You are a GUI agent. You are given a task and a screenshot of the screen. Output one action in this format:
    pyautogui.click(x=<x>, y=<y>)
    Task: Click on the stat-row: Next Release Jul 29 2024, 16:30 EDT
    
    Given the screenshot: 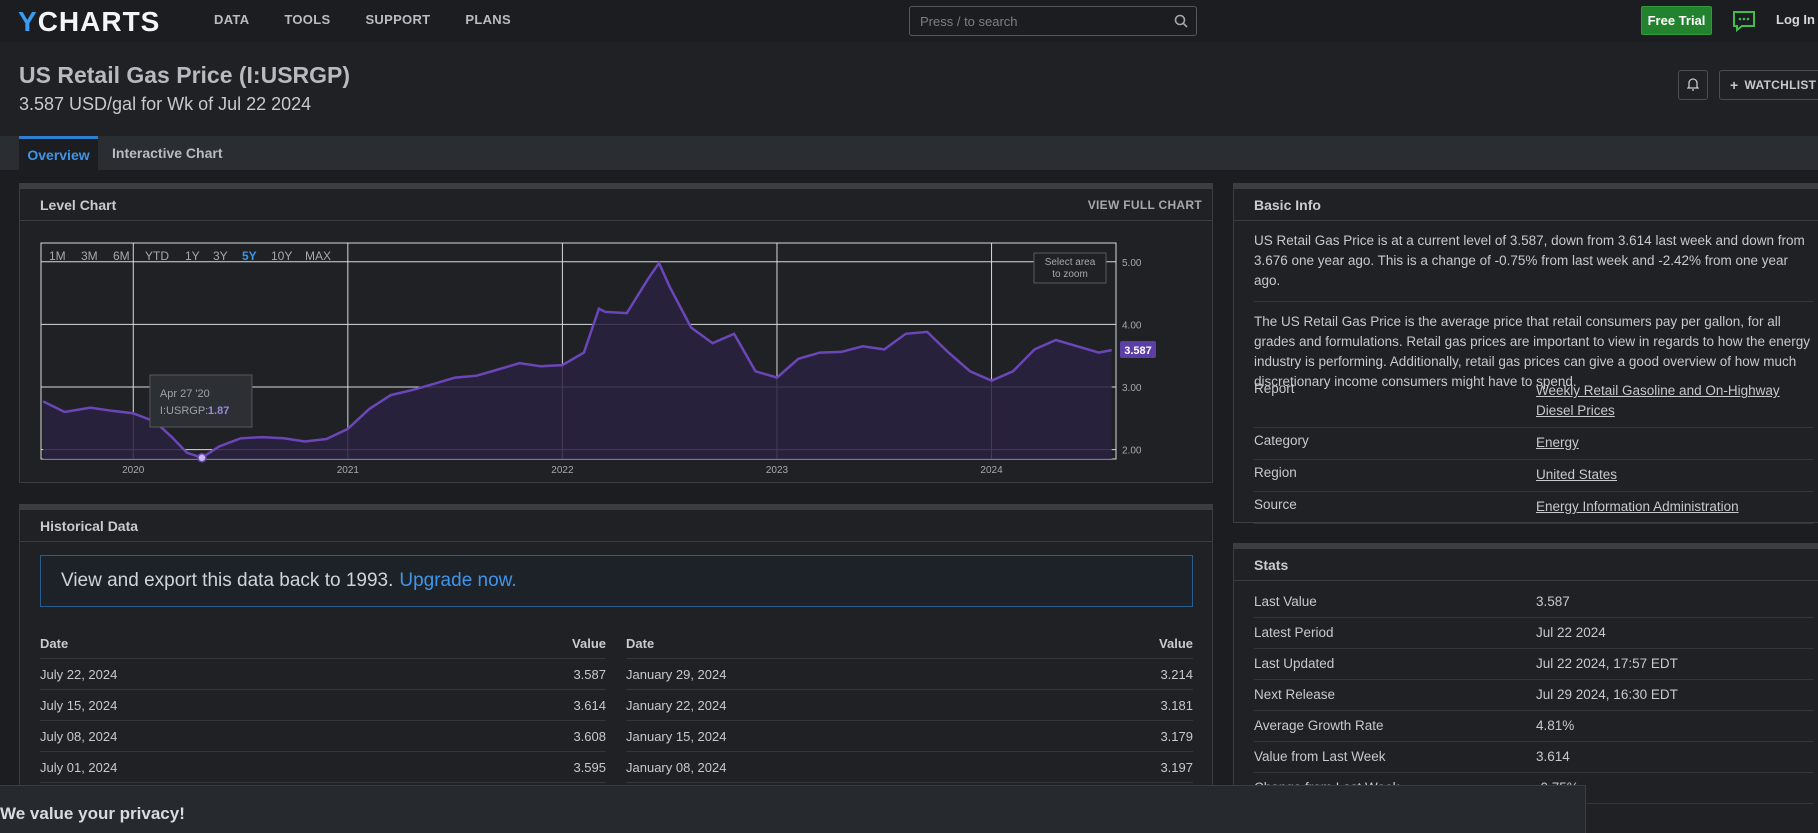 What is the action you would take?
    pyautogui.click(x=1534, y=695)
    